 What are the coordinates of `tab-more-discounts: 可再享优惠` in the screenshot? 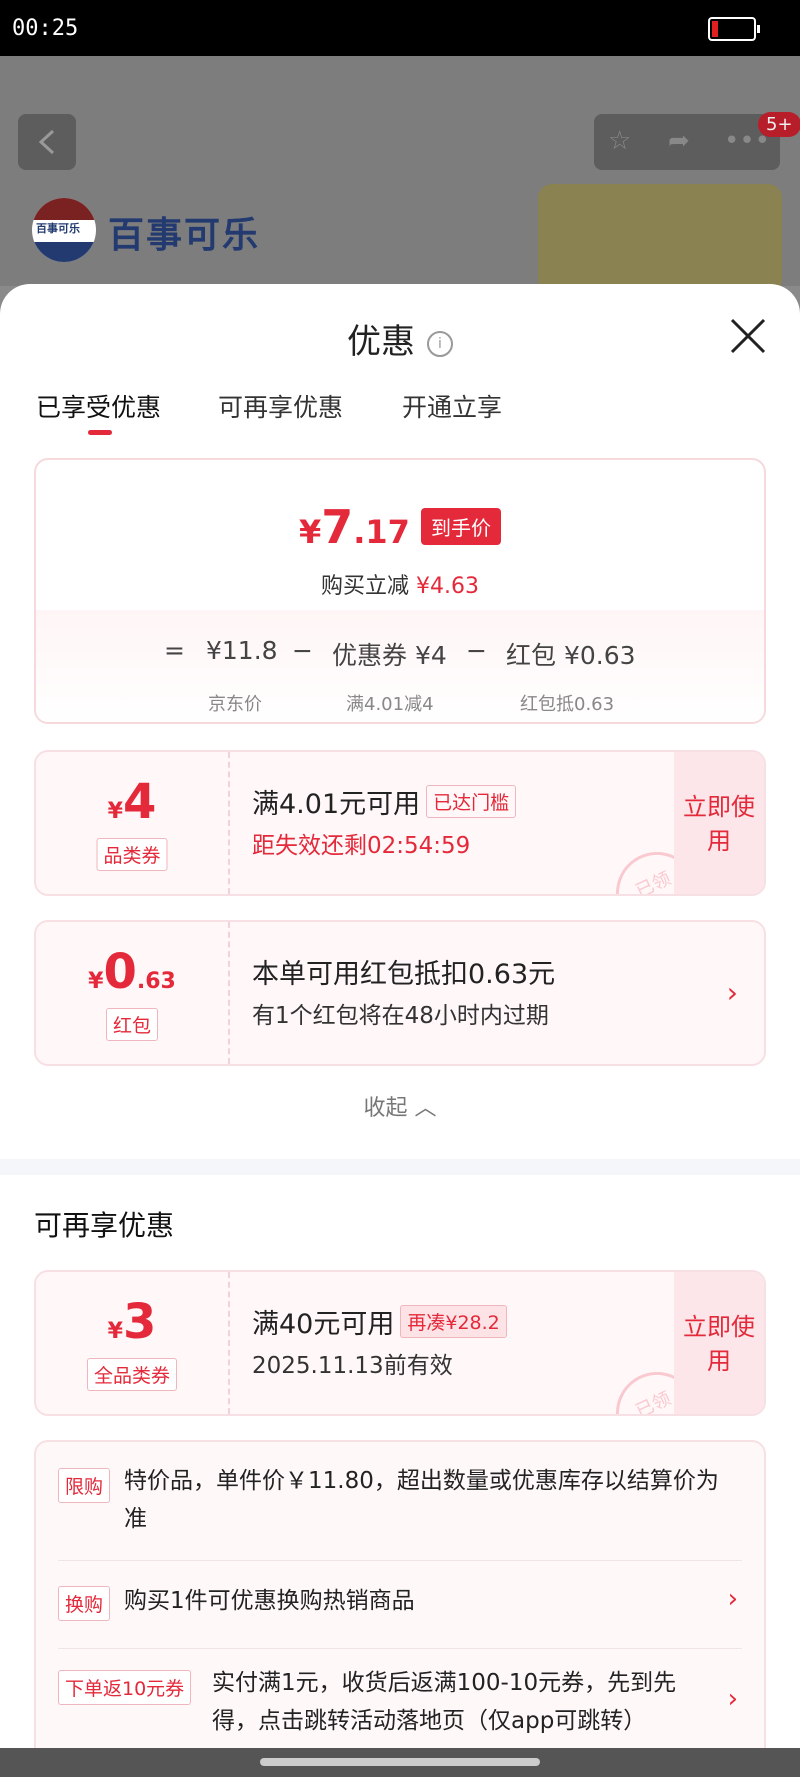 It's located at (280, 406).